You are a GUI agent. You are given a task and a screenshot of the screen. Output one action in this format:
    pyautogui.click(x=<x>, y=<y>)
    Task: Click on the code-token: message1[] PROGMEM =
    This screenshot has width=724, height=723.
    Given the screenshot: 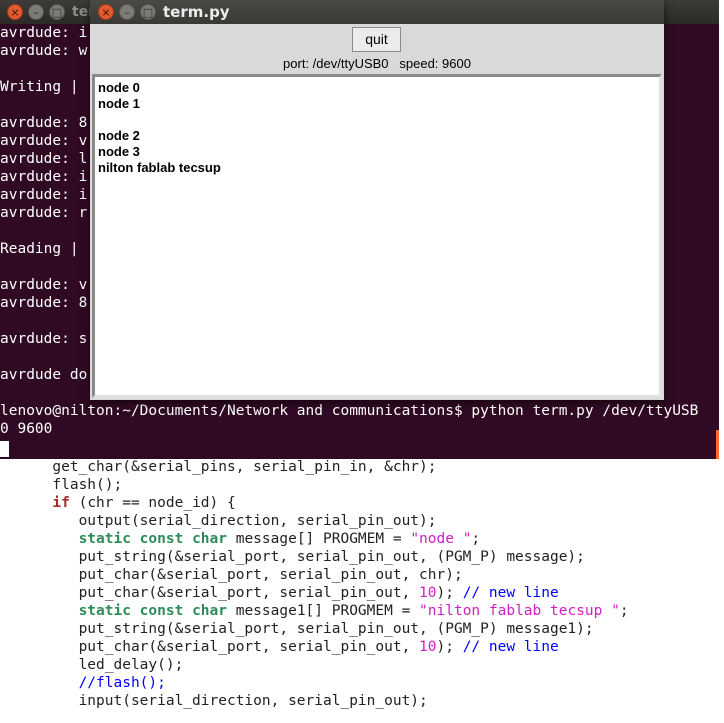 What is the action you would take?
    pyautogui.click(x=323, y=611)
    